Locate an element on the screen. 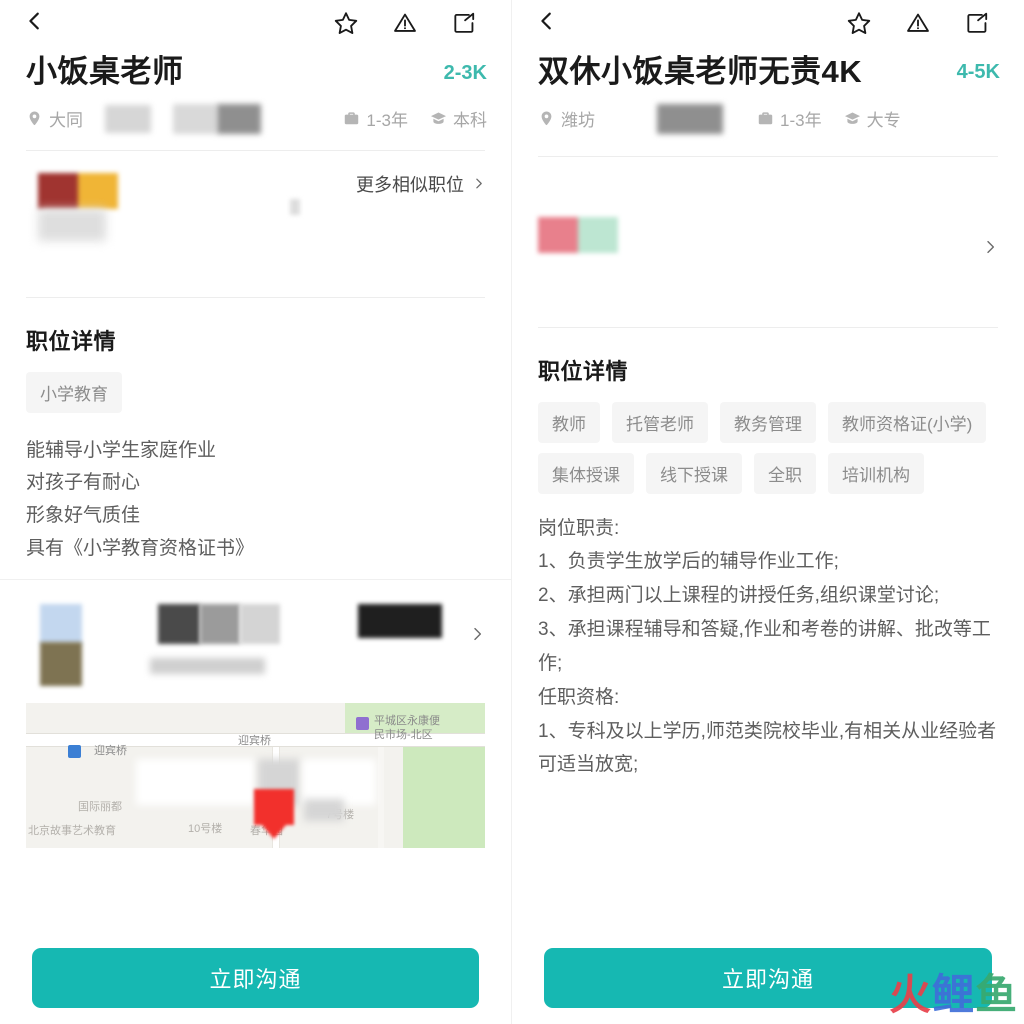 This screenshot has width=1024, height=1024. market-poi-icon is located at coordinates (362, 724).